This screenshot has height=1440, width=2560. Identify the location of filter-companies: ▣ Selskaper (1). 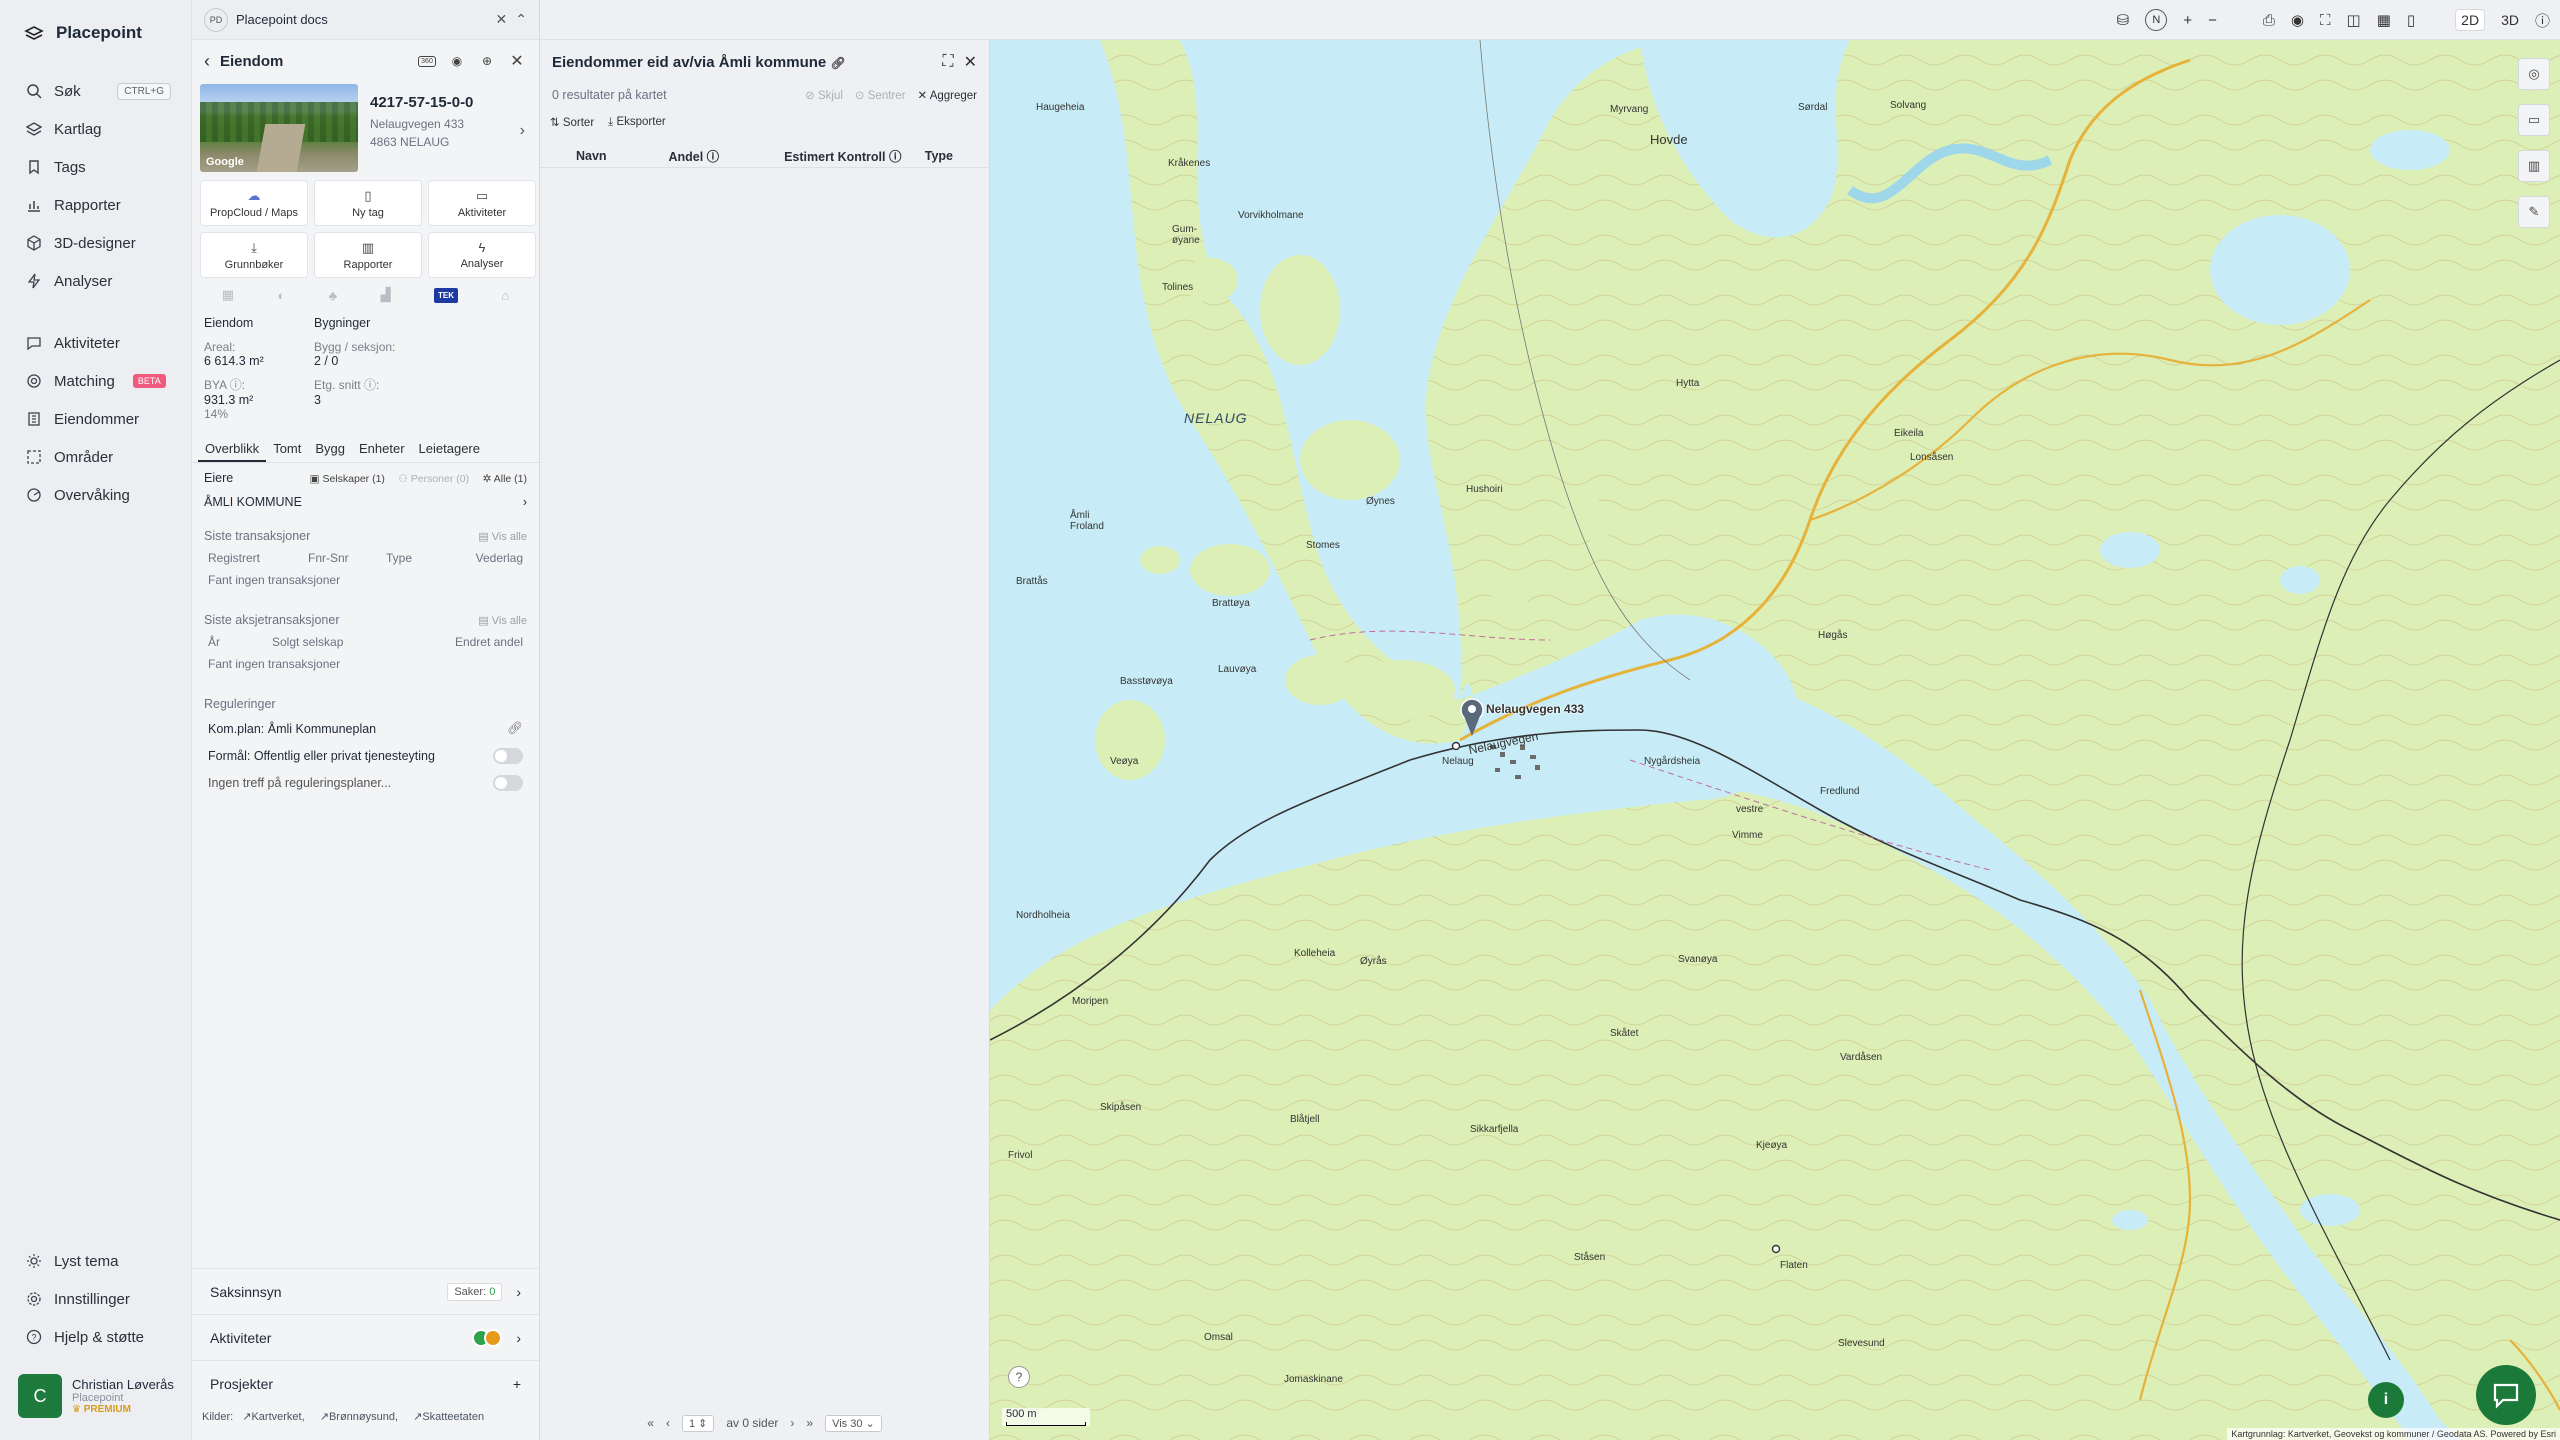
(347, 479).